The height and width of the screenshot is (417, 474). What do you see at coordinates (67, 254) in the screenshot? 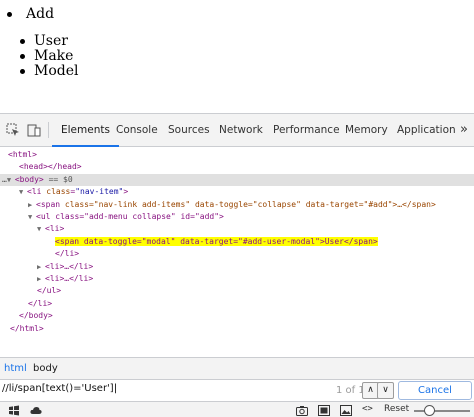
I see `dom-node-li-user-close: </li>` at bounding box center [67, 254].